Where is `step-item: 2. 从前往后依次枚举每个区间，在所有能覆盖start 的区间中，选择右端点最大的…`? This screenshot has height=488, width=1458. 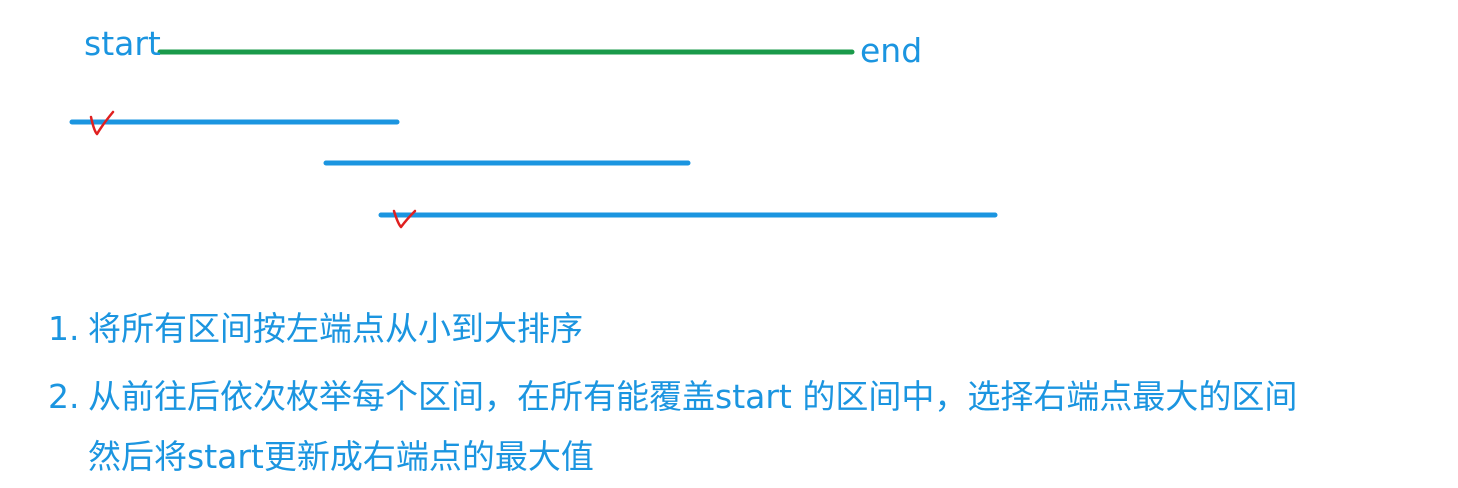 step-item: 2. 从前往后依次枚举每个区间，在所有能覆盖start 的区间中，选择右端点最大的… is located at coordinates (672, 396).